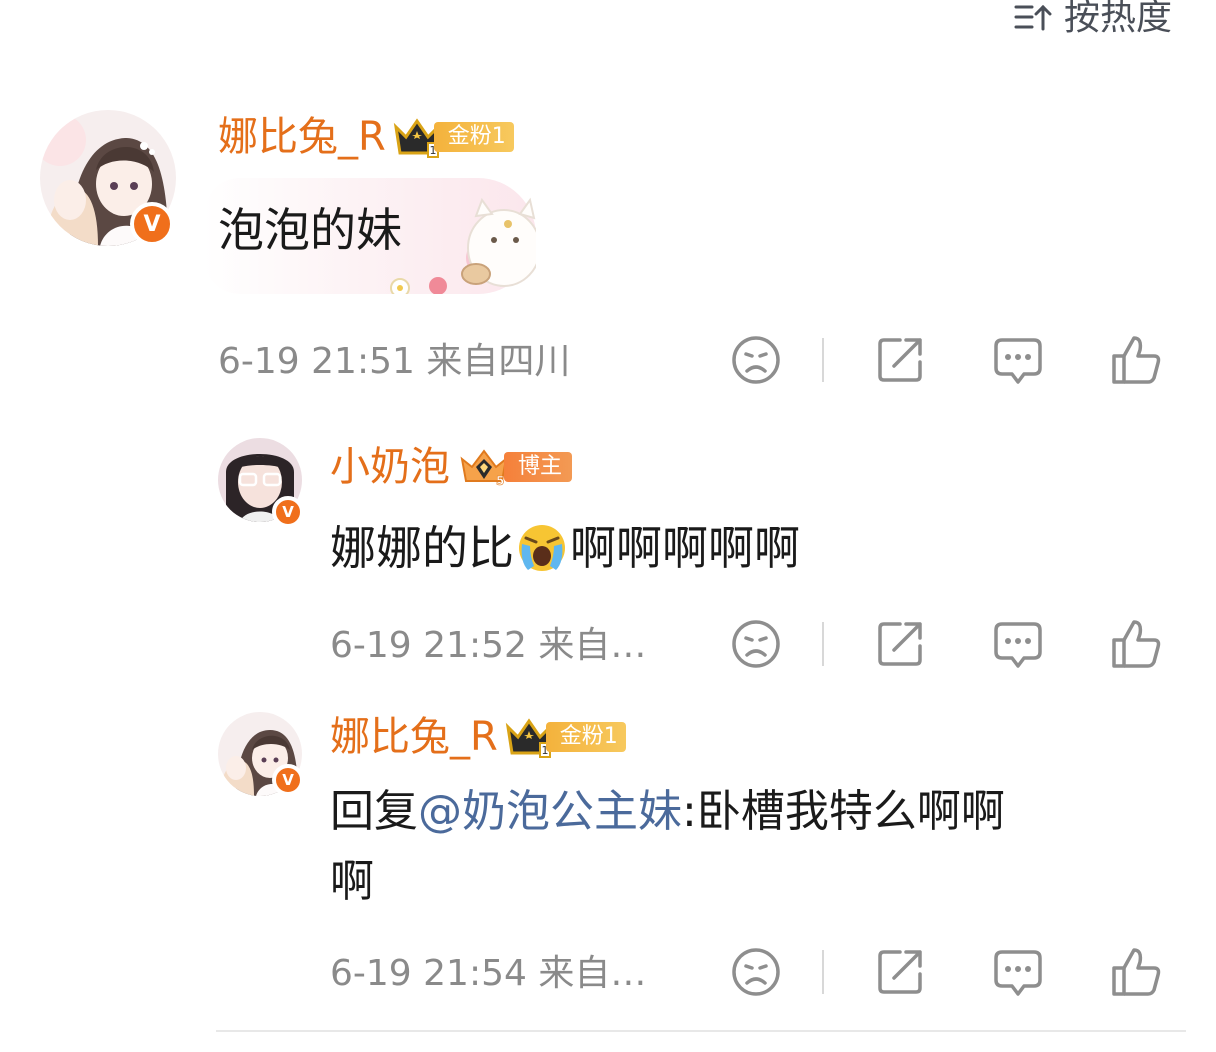 This screenshot has width=1216, height=1052. What do you see at coordinates (352, 881) in the screenshot?
I see `reply-text-line2: 啊` at bounding box center [352, 881].